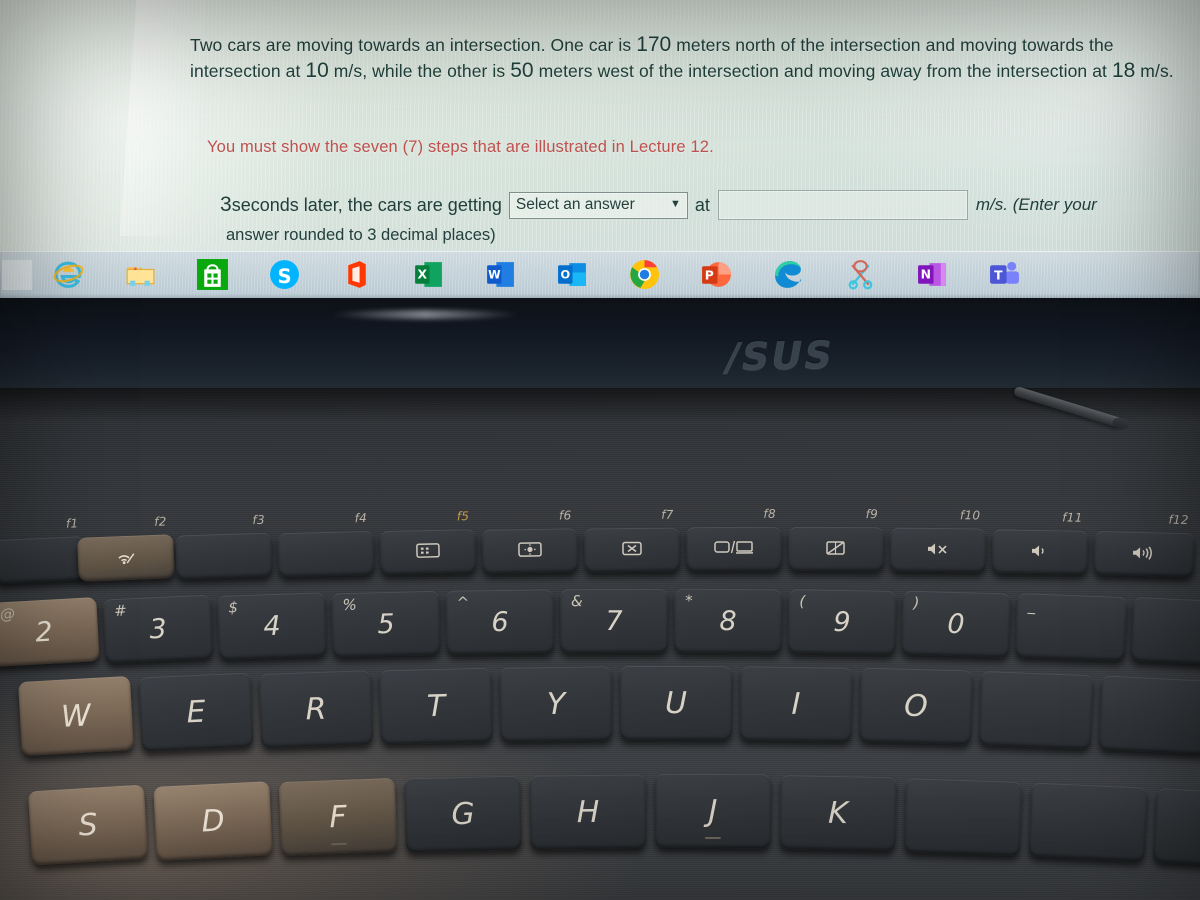 The image size is (1200, 900). I want to click on hint-second-line: answer rounded to 3 decimal places), so click(361, 235).